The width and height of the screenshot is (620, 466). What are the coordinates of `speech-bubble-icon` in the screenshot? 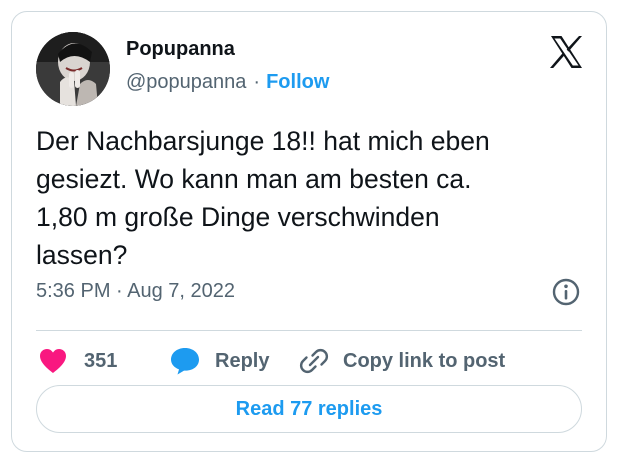 It's located at (185, 361).